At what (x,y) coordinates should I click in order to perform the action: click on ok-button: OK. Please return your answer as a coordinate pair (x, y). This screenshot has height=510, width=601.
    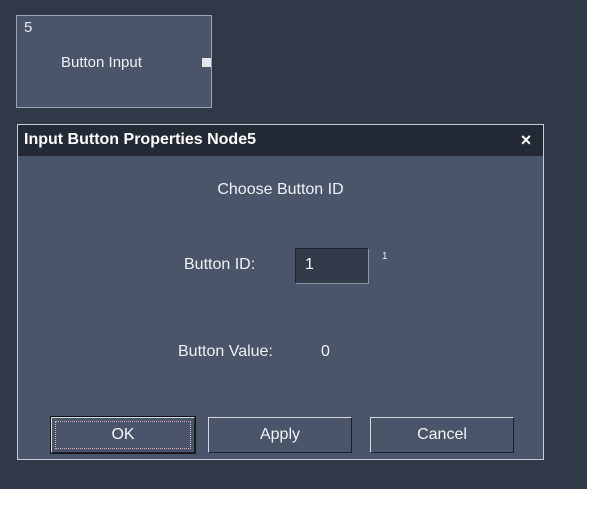
    Looking at the image, I should click on (123, 435).